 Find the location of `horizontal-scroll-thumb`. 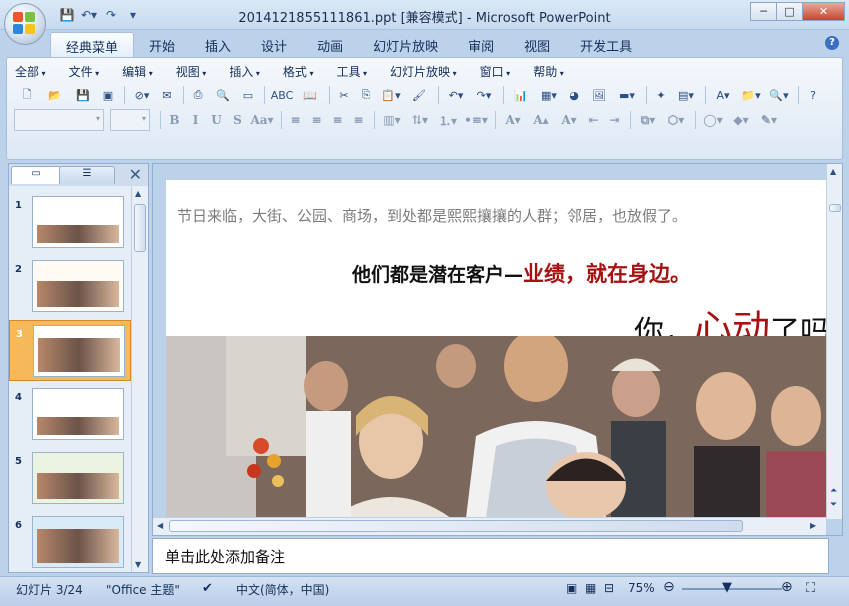

horizontal-scroll-thumb is located at coordinates (456, 526).